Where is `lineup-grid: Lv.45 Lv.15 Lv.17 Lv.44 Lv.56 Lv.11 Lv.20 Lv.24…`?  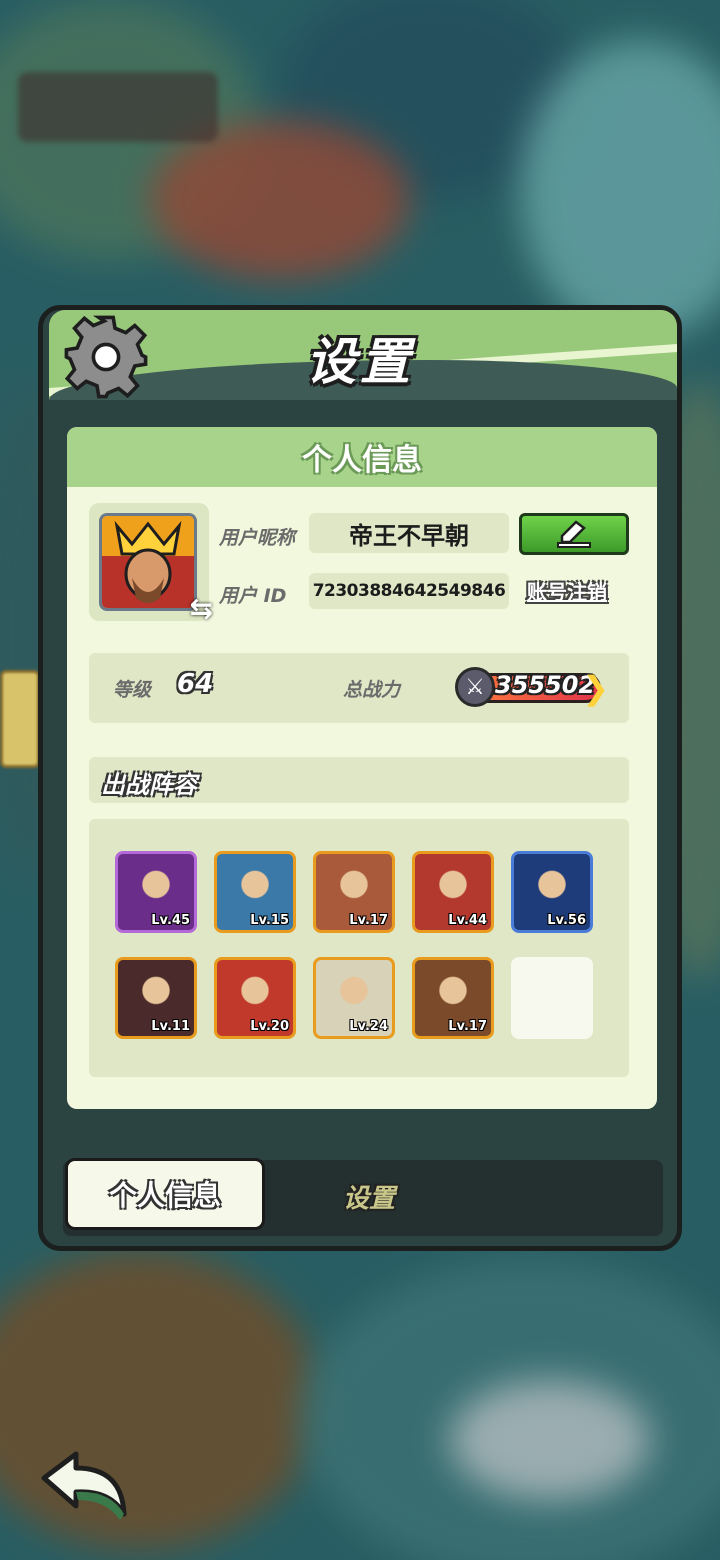 lineup-grid: Lv.45 Lv.15 Lv.17 Lv.44 Lv.56 Lv.11 Lv.20 Lv.24… is located at coordinates (359, 948).